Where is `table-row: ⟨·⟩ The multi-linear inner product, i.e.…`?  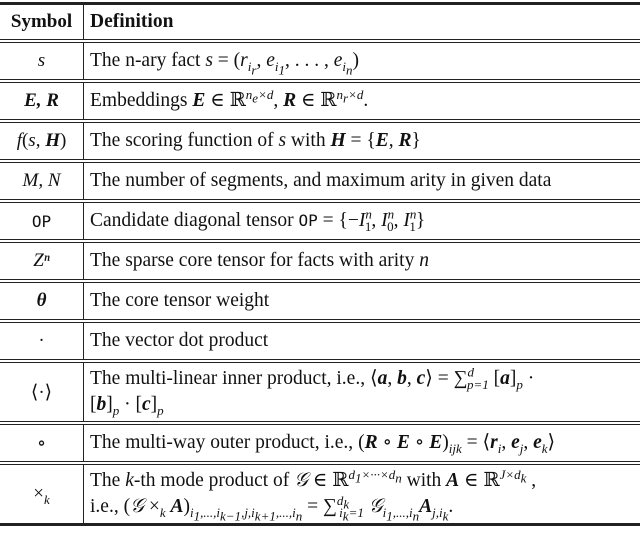
table-row: ⟨·⟩ The multi-linear inner product, i.e.… is located at coordinates (320, 392).